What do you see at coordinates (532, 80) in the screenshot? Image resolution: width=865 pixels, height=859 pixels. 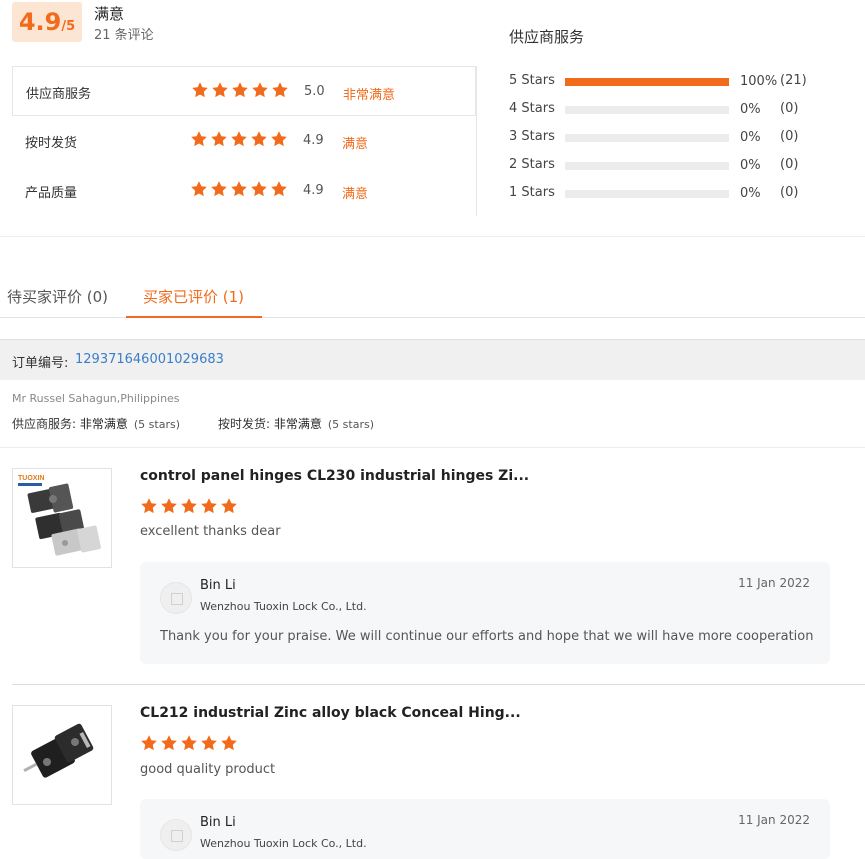 I see `breakdown-label: 5 Stars` at bounding box center [532, 80].